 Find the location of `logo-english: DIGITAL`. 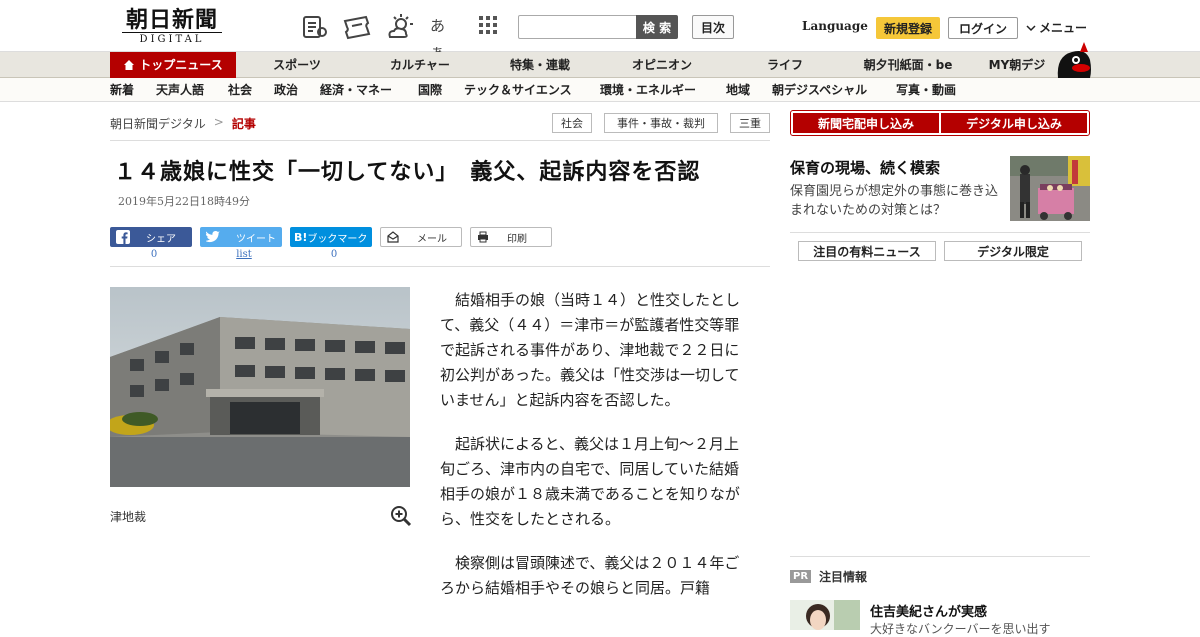

logo-english: DIGITAL is located at coordinates (172, 39).